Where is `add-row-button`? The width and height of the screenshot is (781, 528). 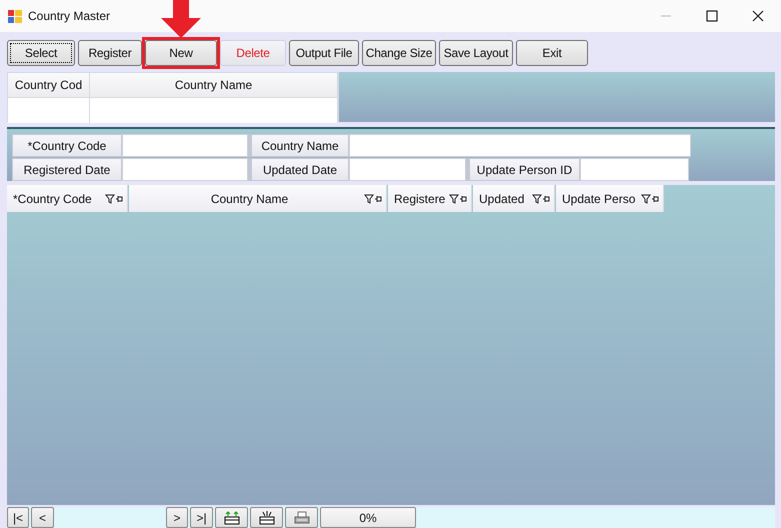
add-row-button is located at coordinates (231, 517).